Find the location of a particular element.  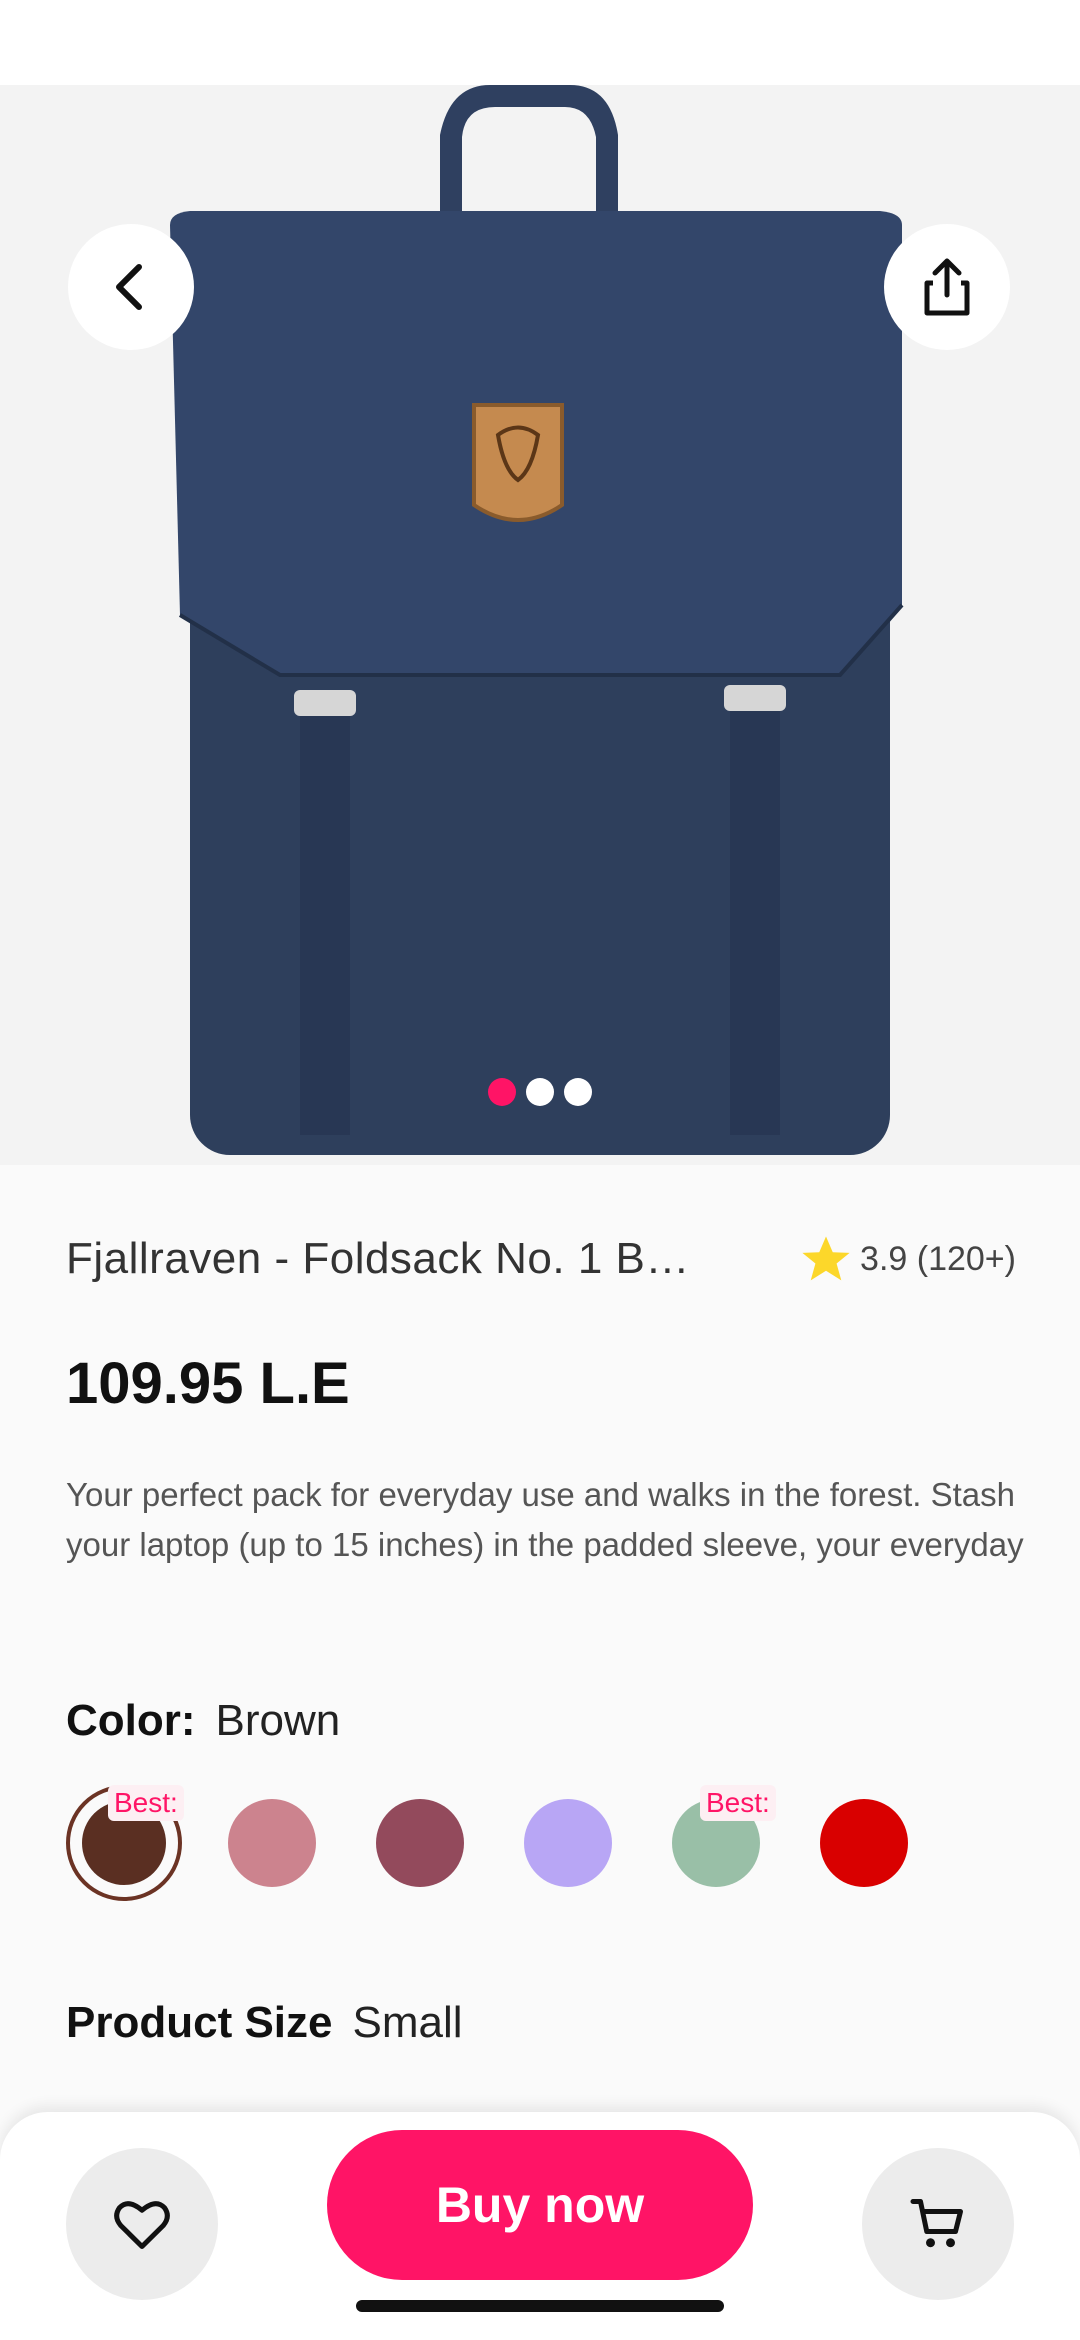

chevron-left-icon is located at coordinates (129, 287).